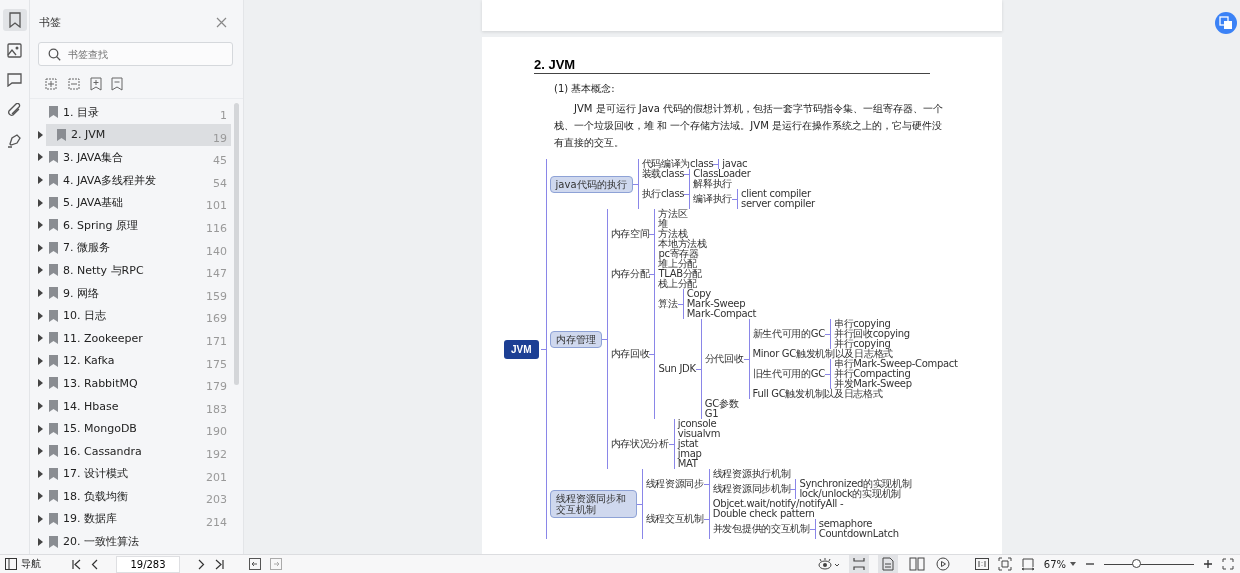 The height and width of the screenshot is (573, 1240). Describe the element at coordinates (50, 22) in the screenshot. I see `panel-title: 书签` at that location.